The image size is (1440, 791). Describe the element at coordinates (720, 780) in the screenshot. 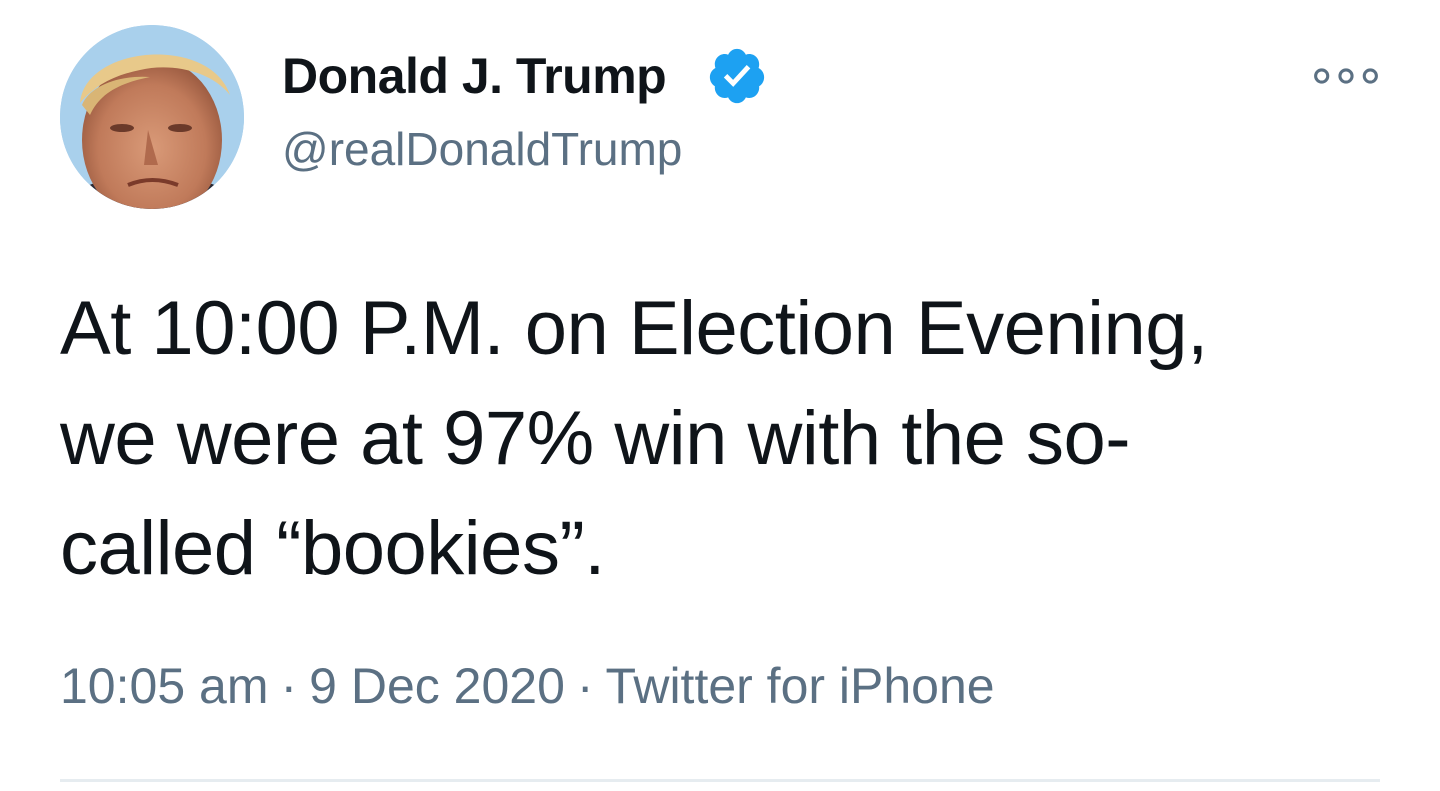

I see `divider` at that location.